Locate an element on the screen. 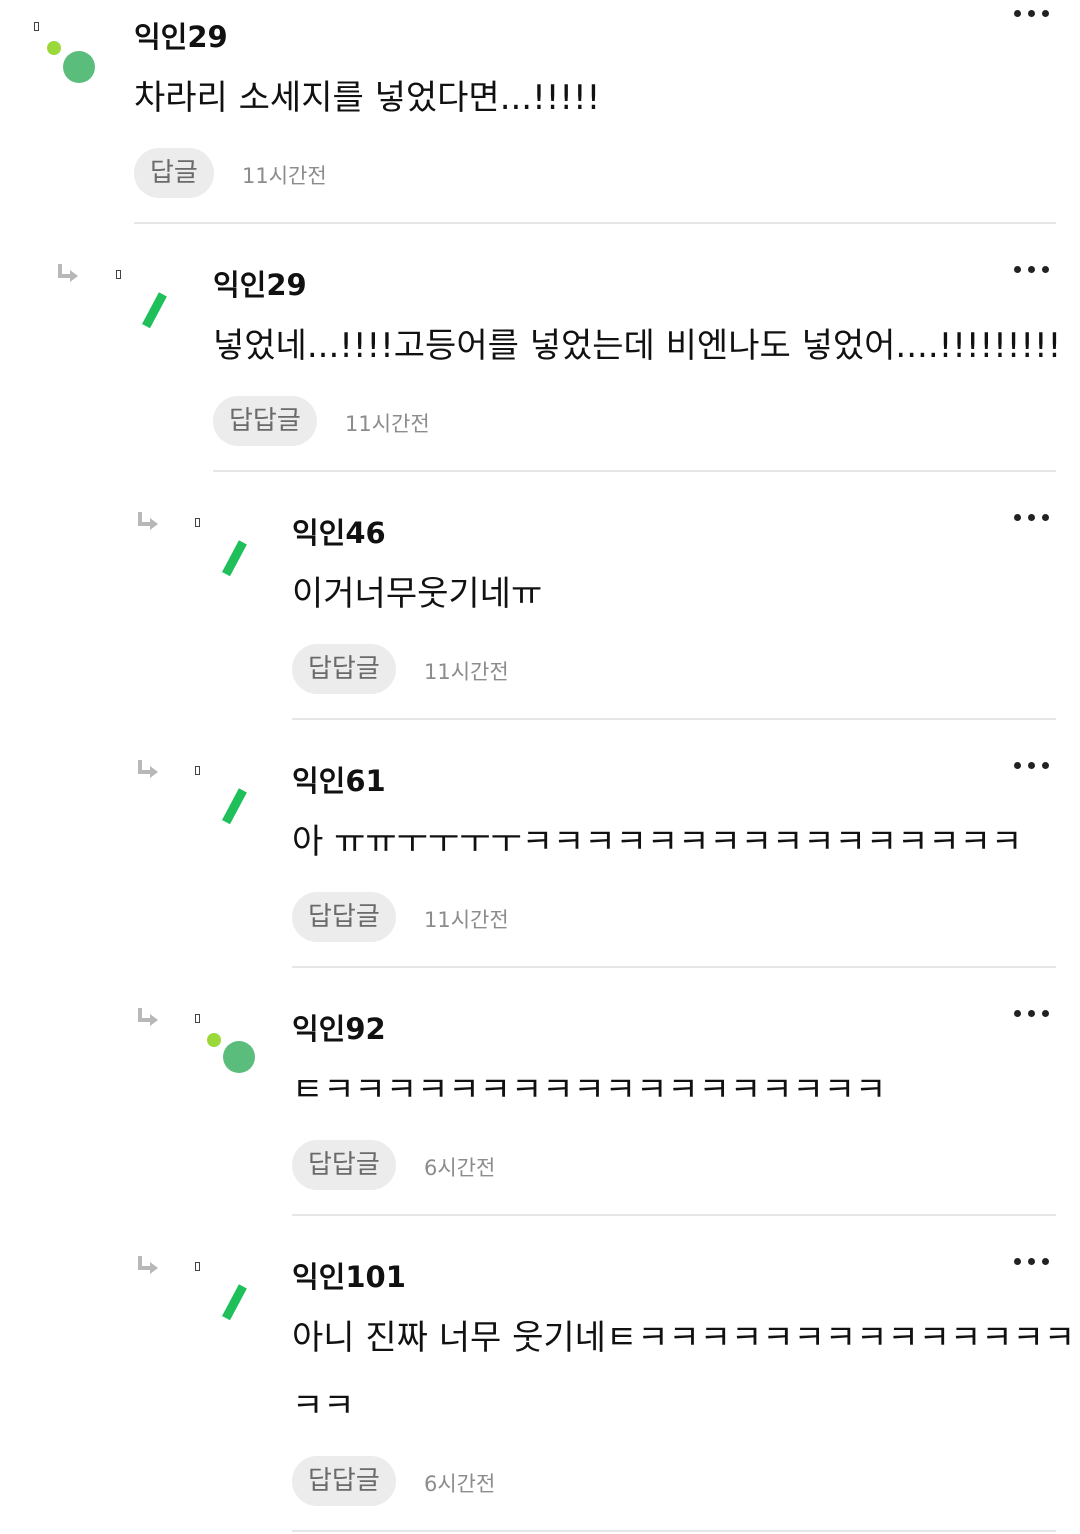 This screenshot has width=1080, height=1534. comment-text: 아니 진짜 너무 웃기네ㅌㅋㅋㅋㅋㅋㅋㅋㅋㅋㅋㅋㅋㅋㅋㅋ is located at coordinates (686, 1338).